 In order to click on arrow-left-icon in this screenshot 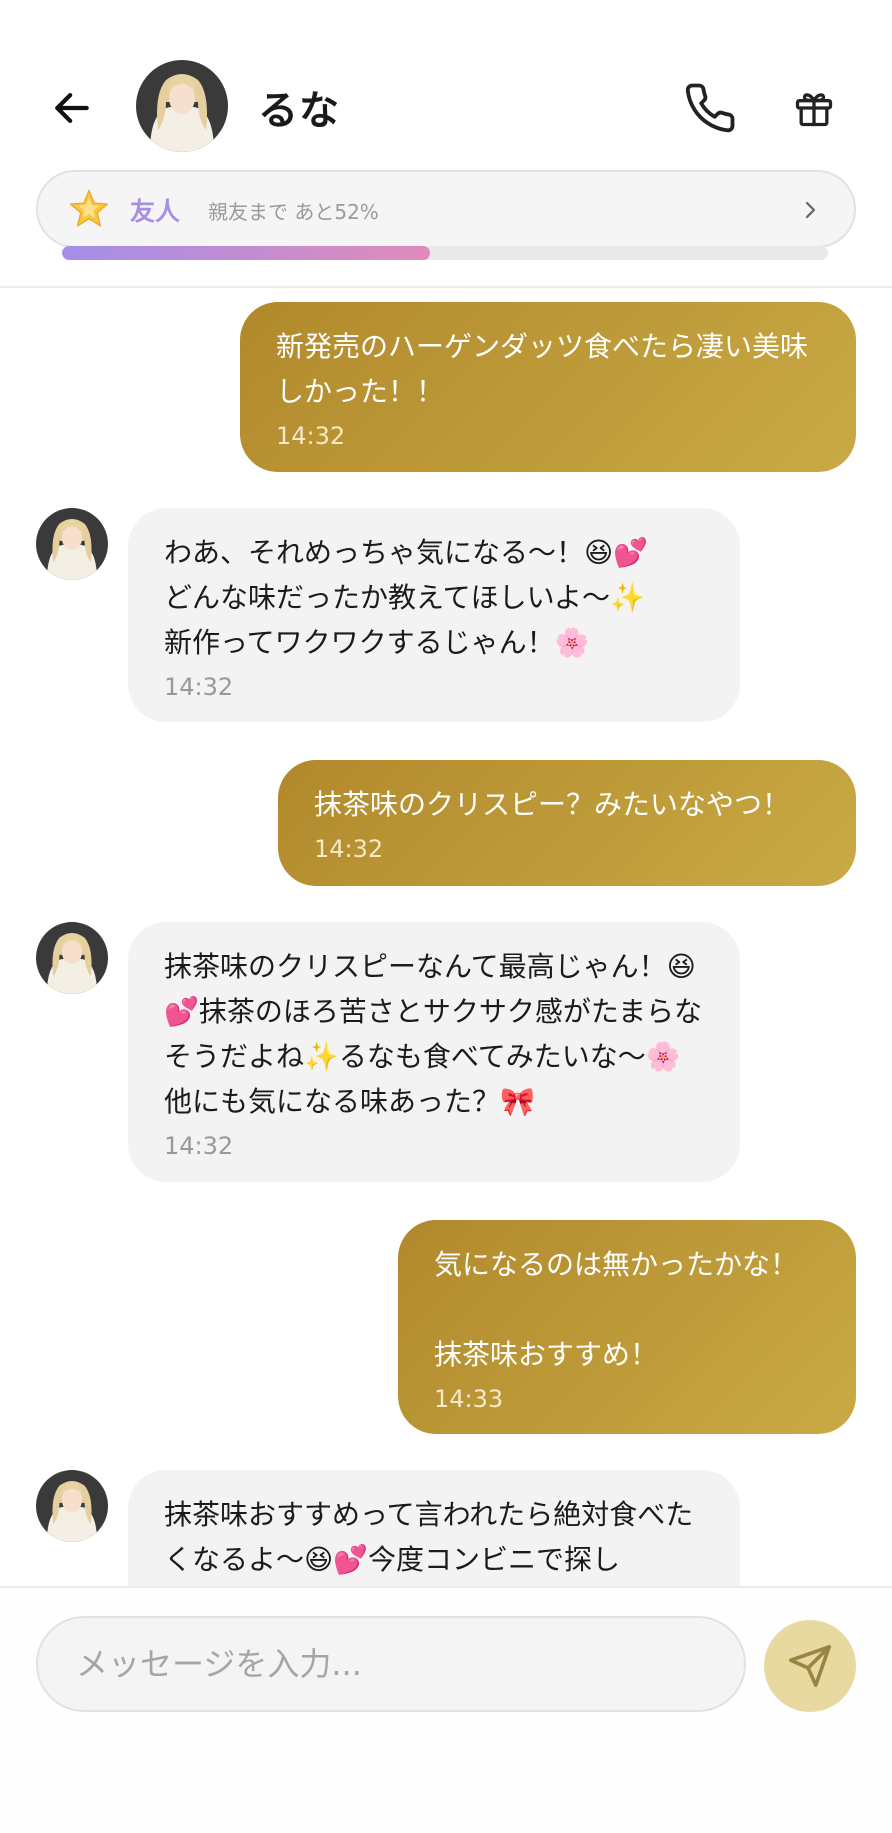, I will do `click(72, 108)`.